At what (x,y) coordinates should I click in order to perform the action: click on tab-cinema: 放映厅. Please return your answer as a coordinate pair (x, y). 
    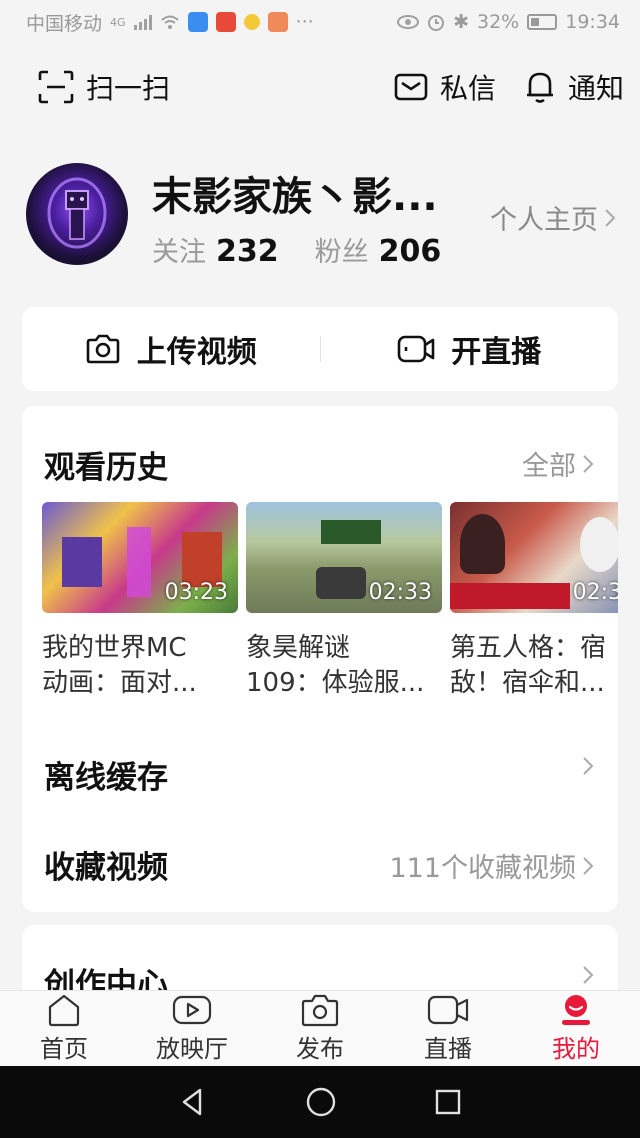
    Looking at the image, I should click on (192, 1028).